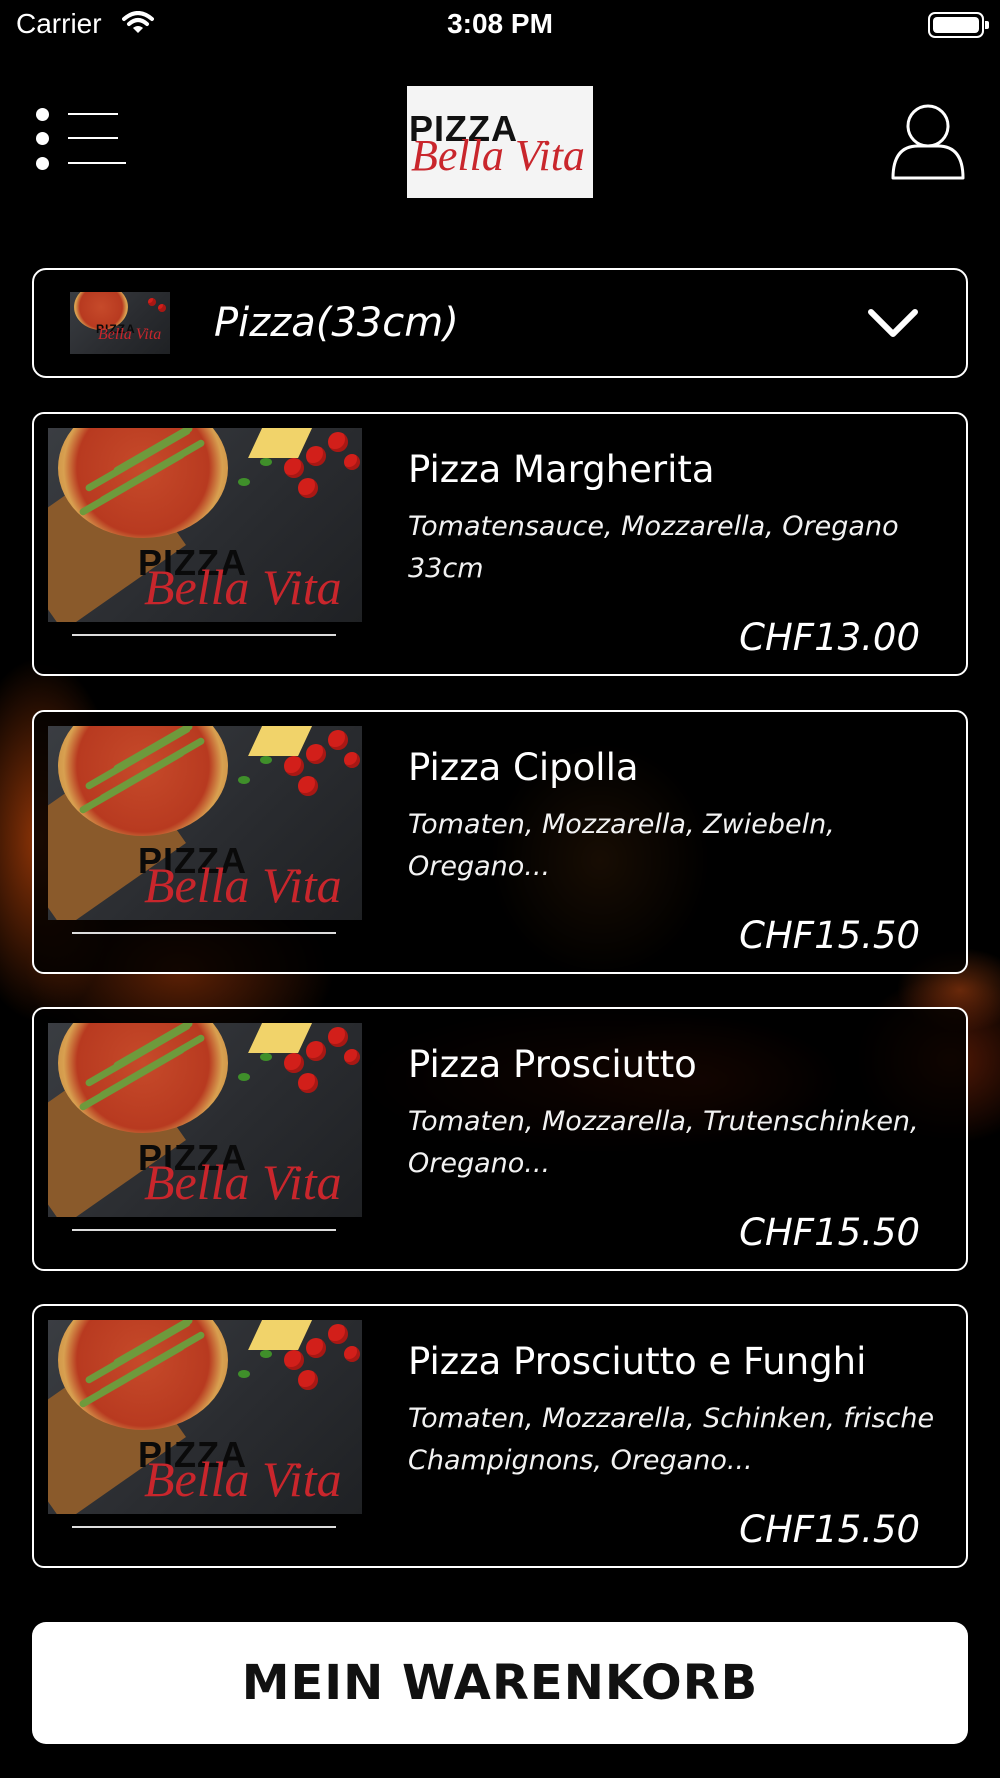  Describe the element at coordinates (928, 142) in the screenshot. I see `user-icon` at that location.